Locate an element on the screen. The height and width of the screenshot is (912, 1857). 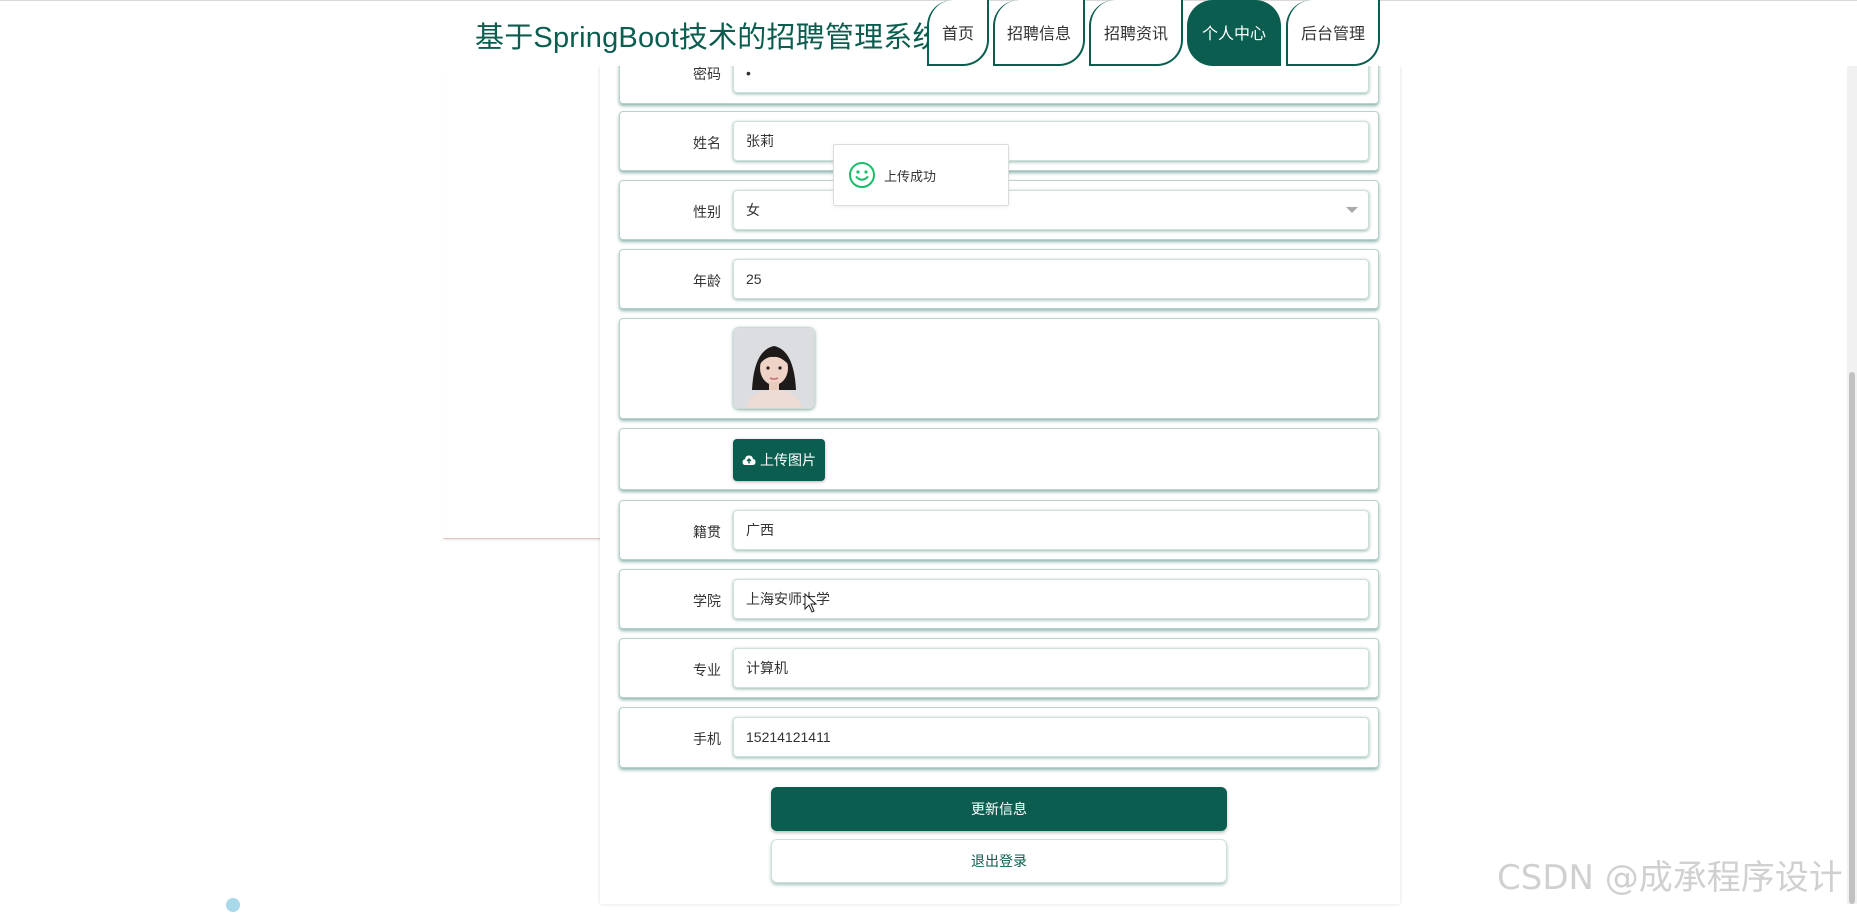
watermark: CSDN @成承程序设计 is located at coordinates (1670, 878).